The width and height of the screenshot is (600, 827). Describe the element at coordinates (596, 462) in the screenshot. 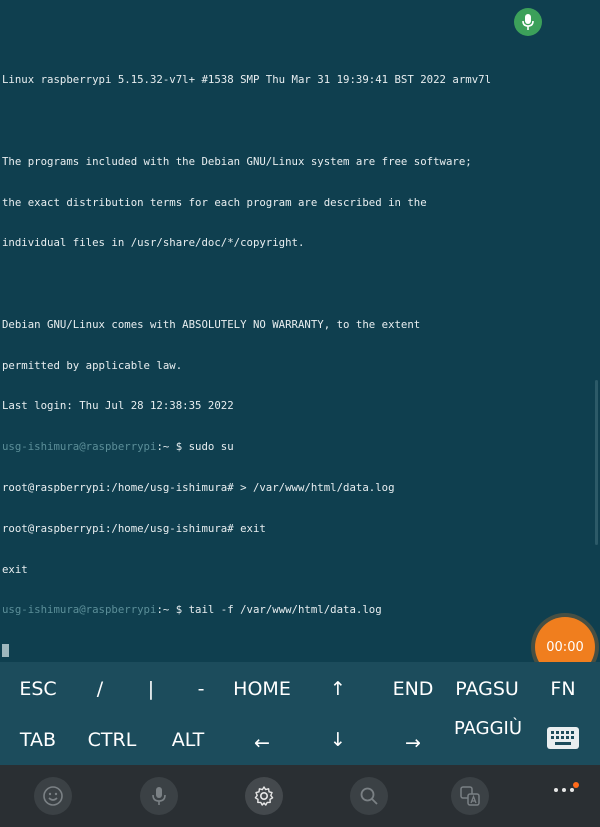

I see `terminal-scrollbar` at that location.